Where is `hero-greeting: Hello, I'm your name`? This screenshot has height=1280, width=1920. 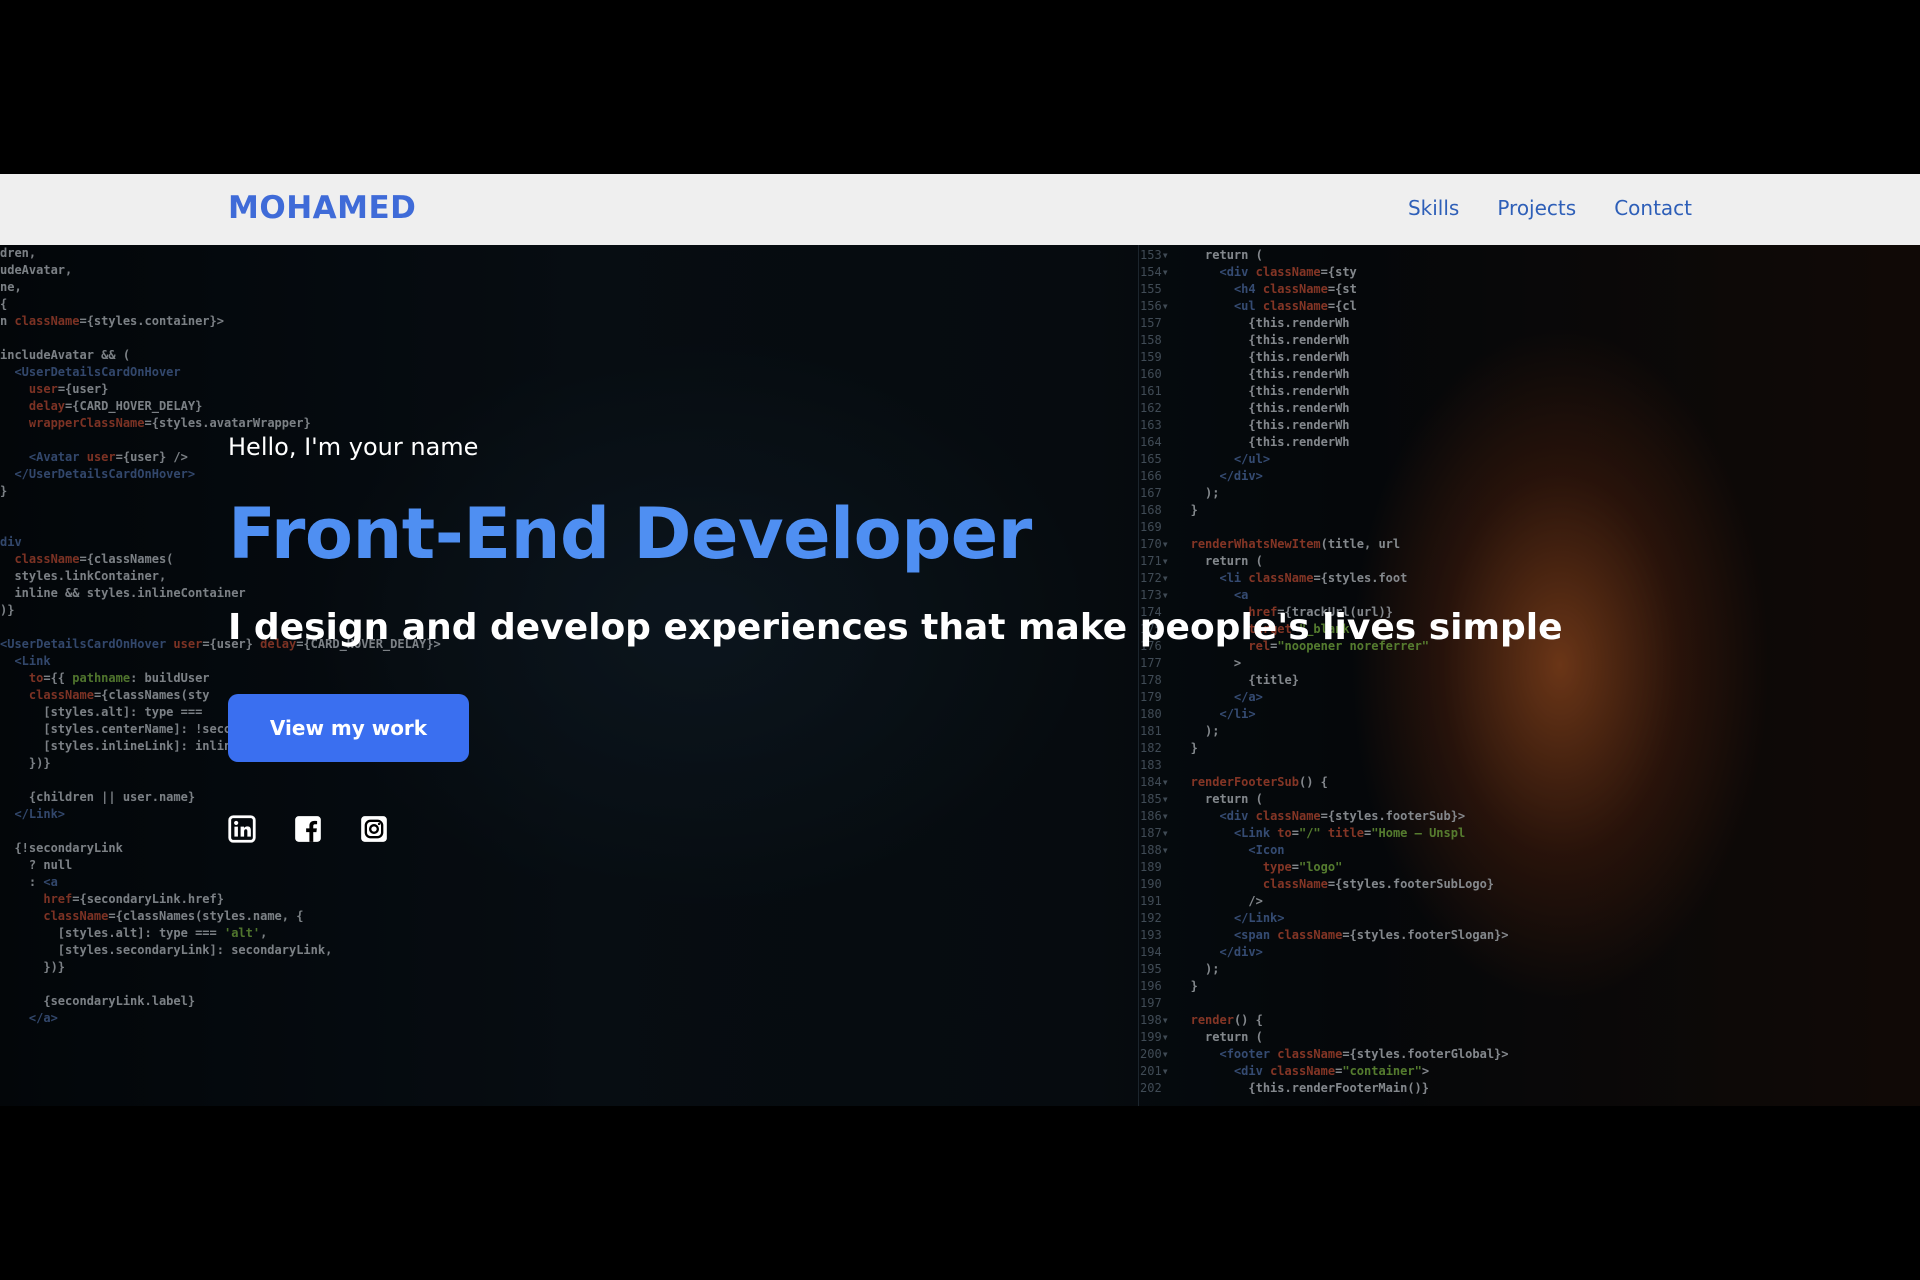
hero-greeting: Hello, I'm your name is located at coordinates (353, 447).